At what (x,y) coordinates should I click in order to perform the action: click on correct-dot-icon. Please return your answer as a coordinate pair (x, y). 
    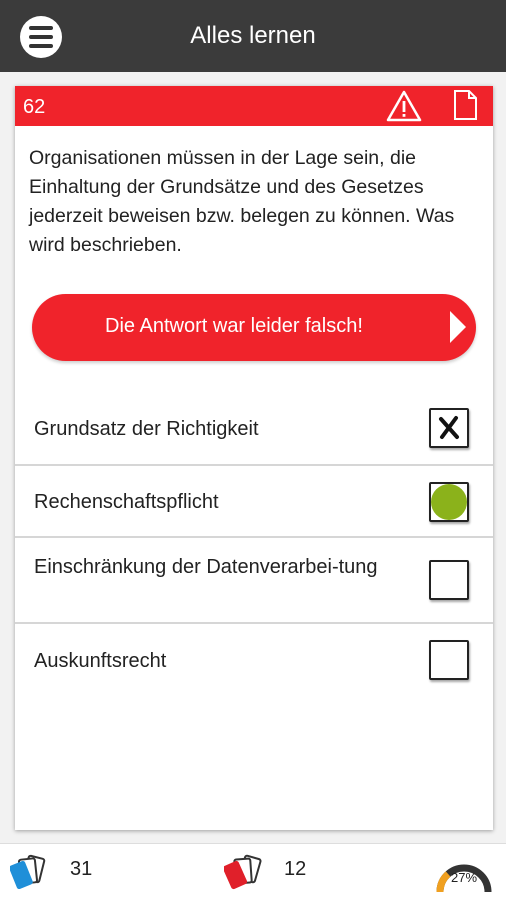
    Looking at the image, I should click on (449, 502).